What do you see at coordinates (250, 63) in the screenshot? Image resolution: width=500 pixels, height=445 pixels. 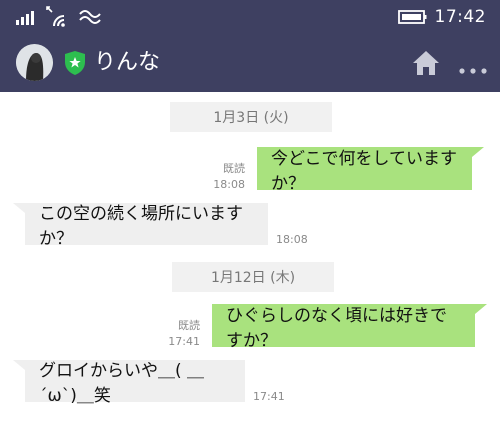 I see `chat-header: りんな` at bounding box center [250, 63].